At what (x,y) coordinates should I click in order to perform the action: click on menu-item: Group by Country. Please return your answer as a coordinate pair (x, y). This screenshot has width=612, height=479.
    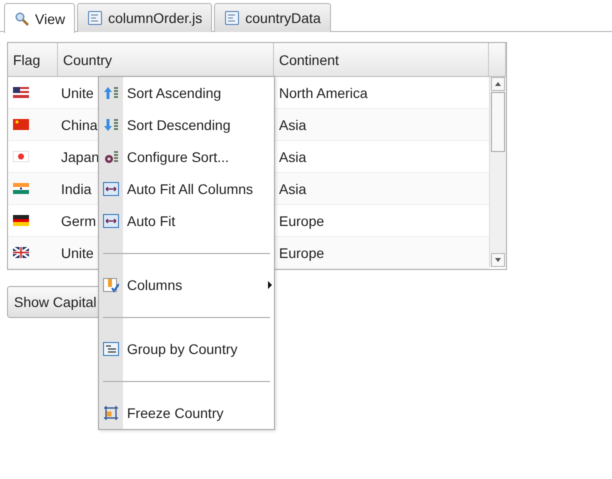
    Looking at the image, I should click on (186, 349).